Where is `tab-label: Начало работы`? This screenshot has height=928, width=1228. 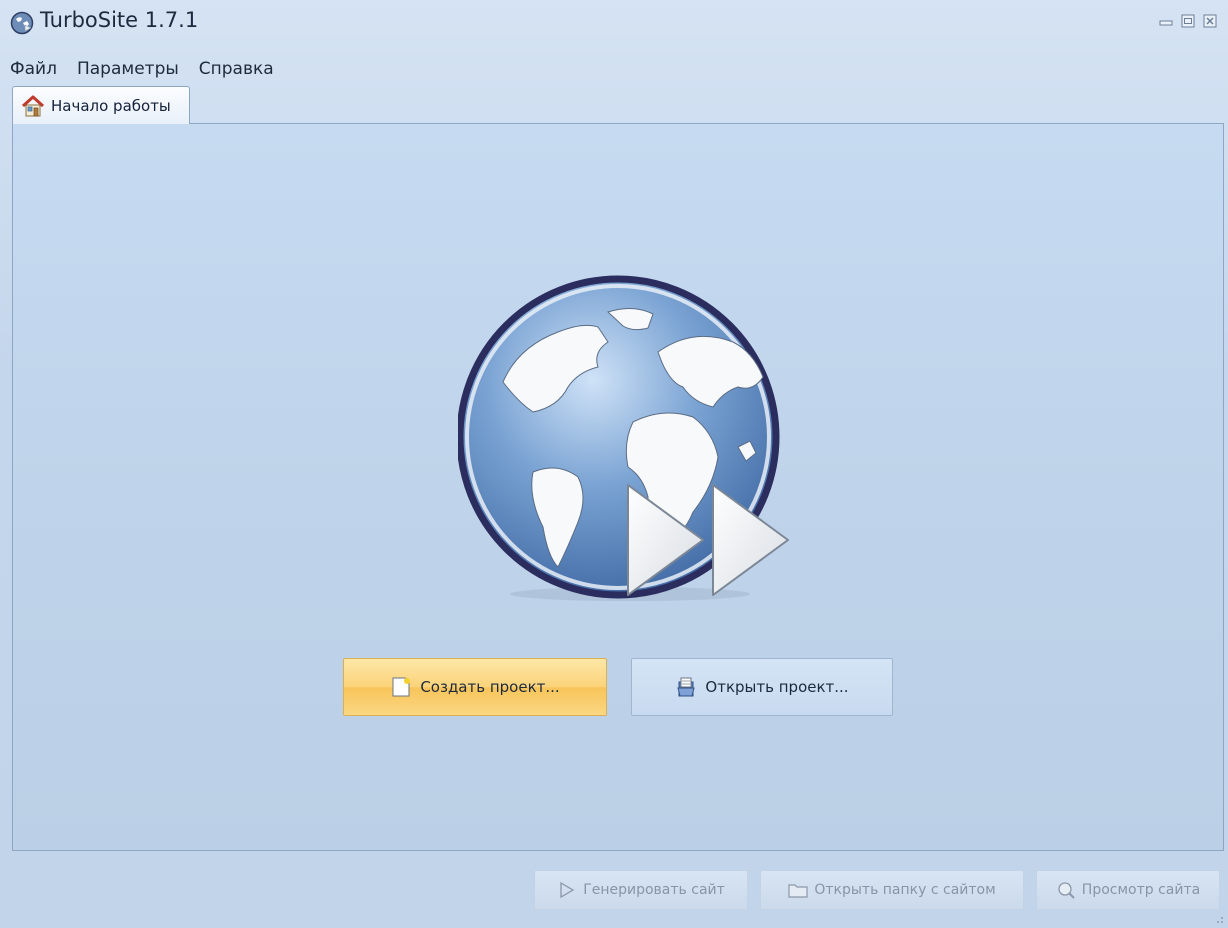
tab-label: Начало работы is located at coordinates (111, 105).